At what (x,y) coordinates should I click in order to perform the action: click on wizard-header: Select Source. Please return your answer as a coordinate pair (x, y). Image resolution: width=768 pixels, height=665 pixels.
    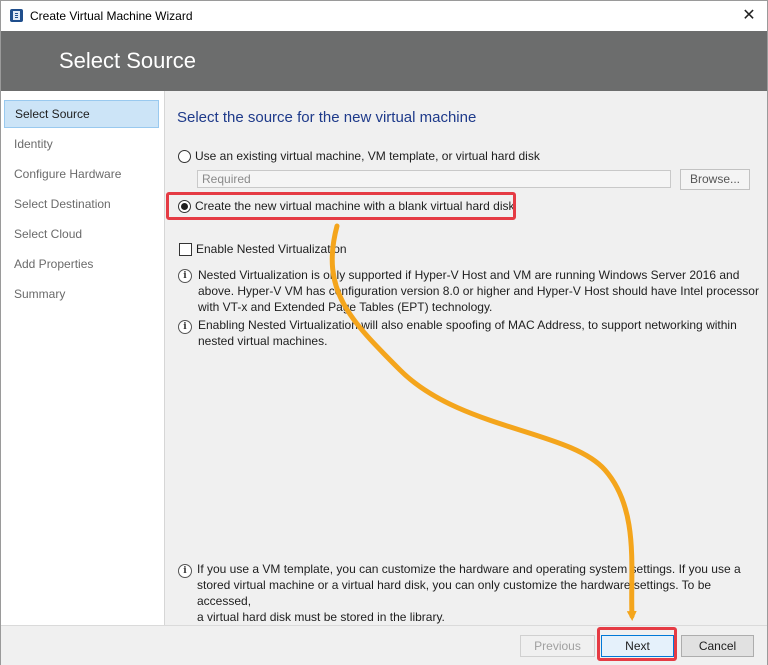
    Looking at the image, I should click on (384, 61).